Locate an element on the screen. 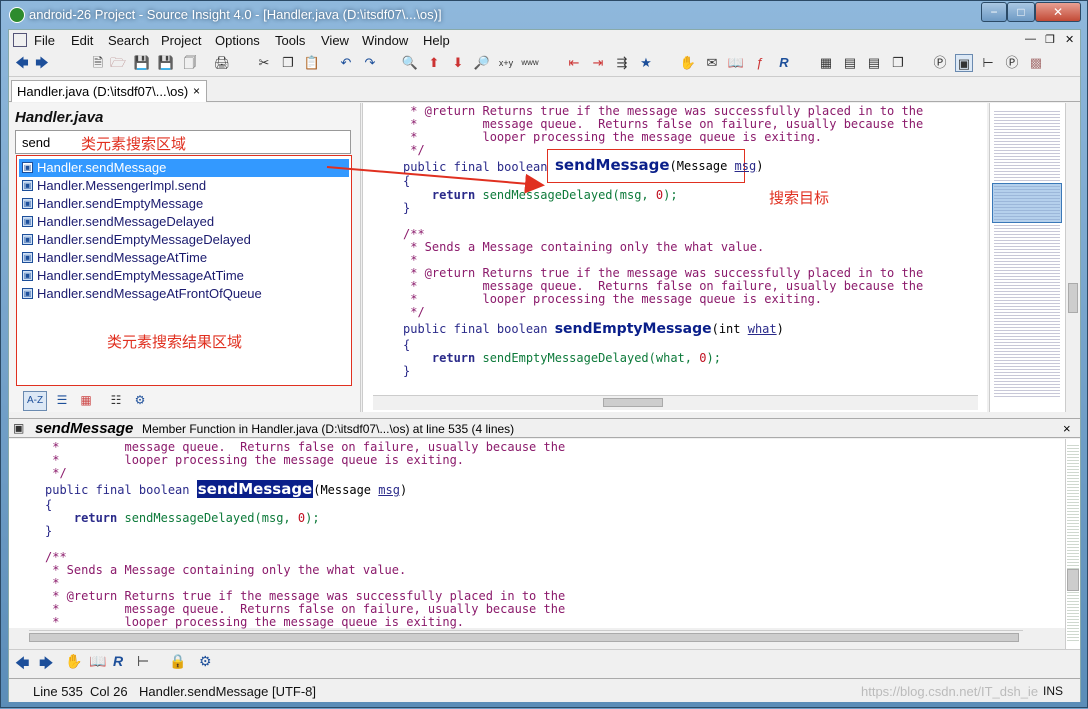 The height and width of the screenshot is (709, 1088). web-search-icon: www is located at coordinates (530, 63).